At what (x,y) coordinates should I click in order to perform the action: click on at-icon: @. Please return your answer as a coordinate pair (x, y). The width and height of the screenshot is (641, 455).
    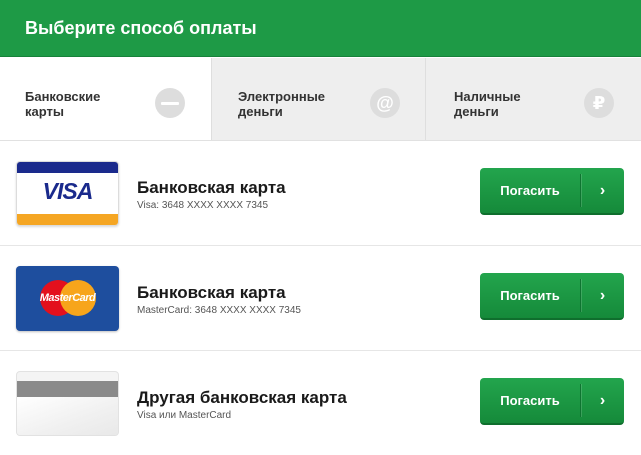
    Looking at the image, I should click on (385, 103).